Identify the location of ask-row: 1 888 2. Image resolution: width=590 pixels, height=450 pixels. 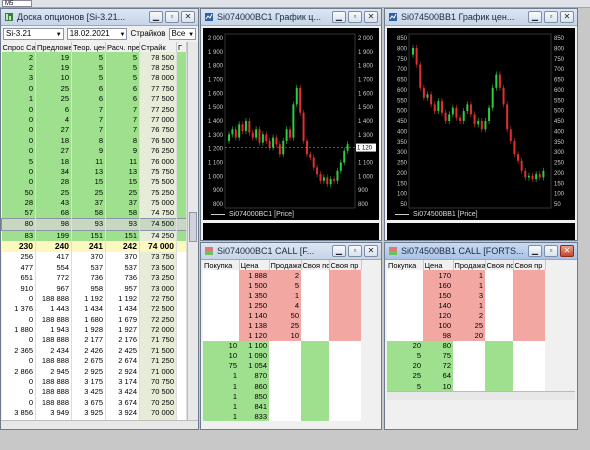
(282, 275).